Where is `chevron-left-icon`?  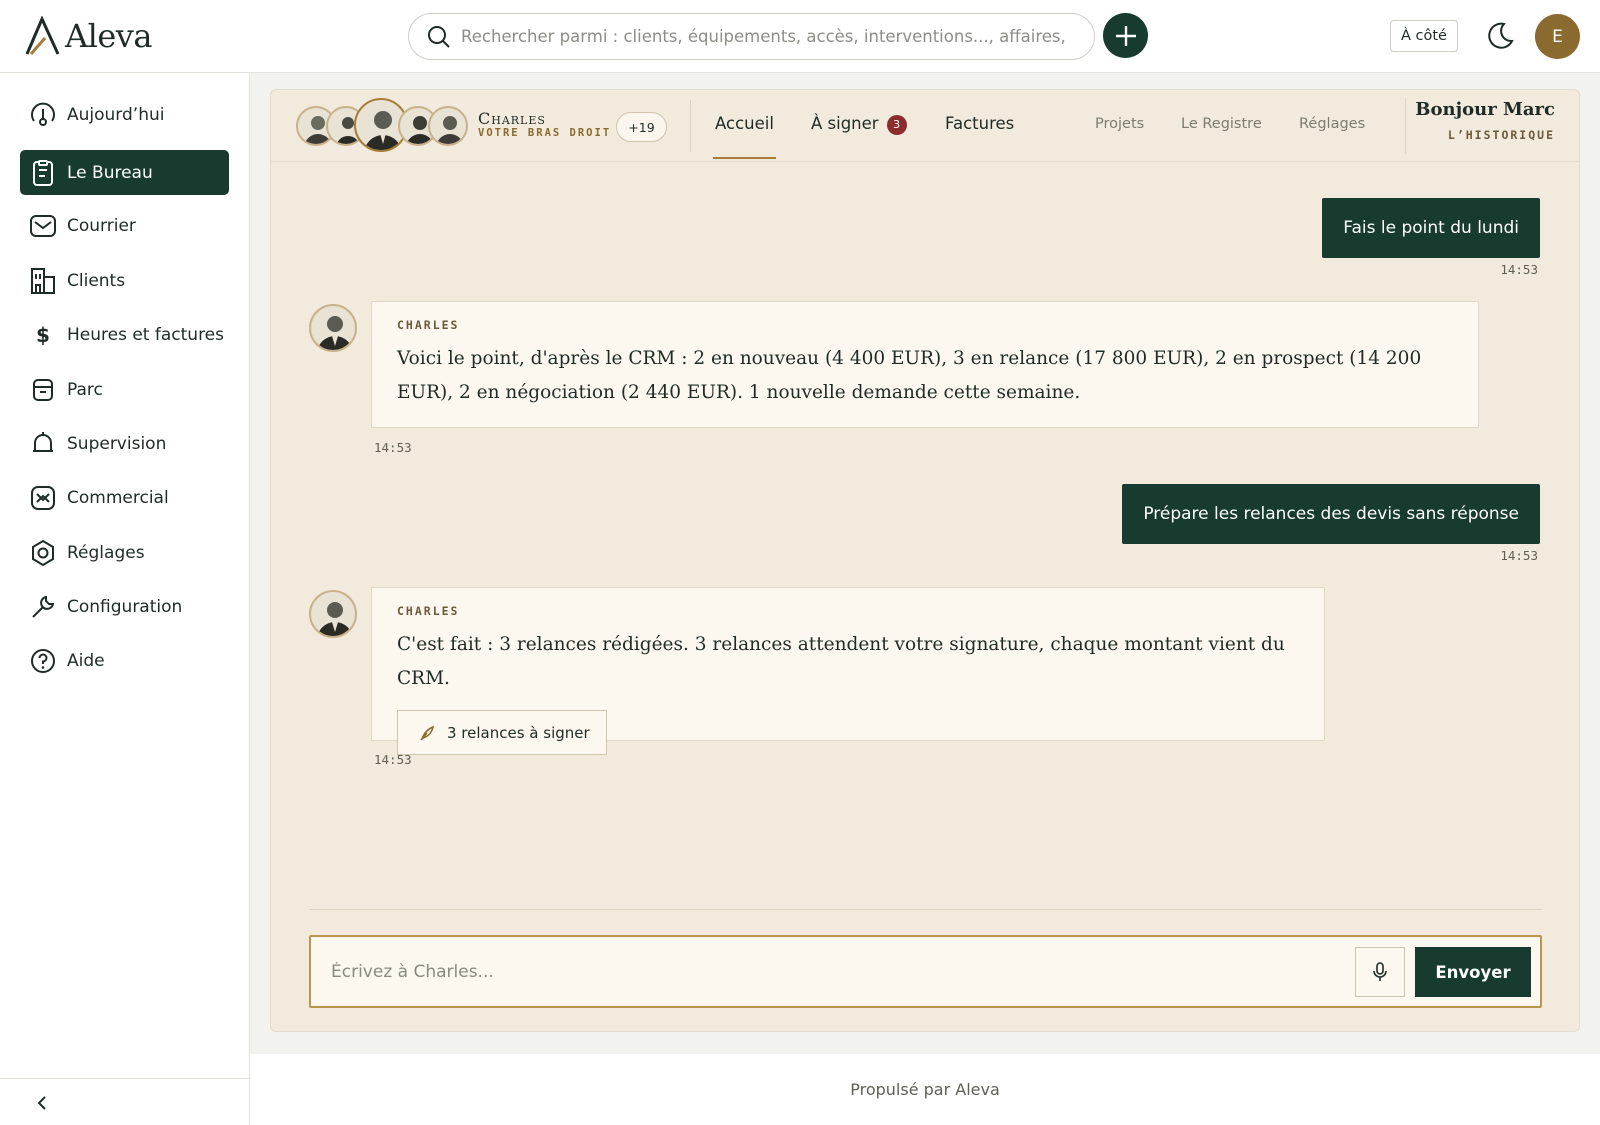
chevron-left-icon is located at coordinates (41, 1103).